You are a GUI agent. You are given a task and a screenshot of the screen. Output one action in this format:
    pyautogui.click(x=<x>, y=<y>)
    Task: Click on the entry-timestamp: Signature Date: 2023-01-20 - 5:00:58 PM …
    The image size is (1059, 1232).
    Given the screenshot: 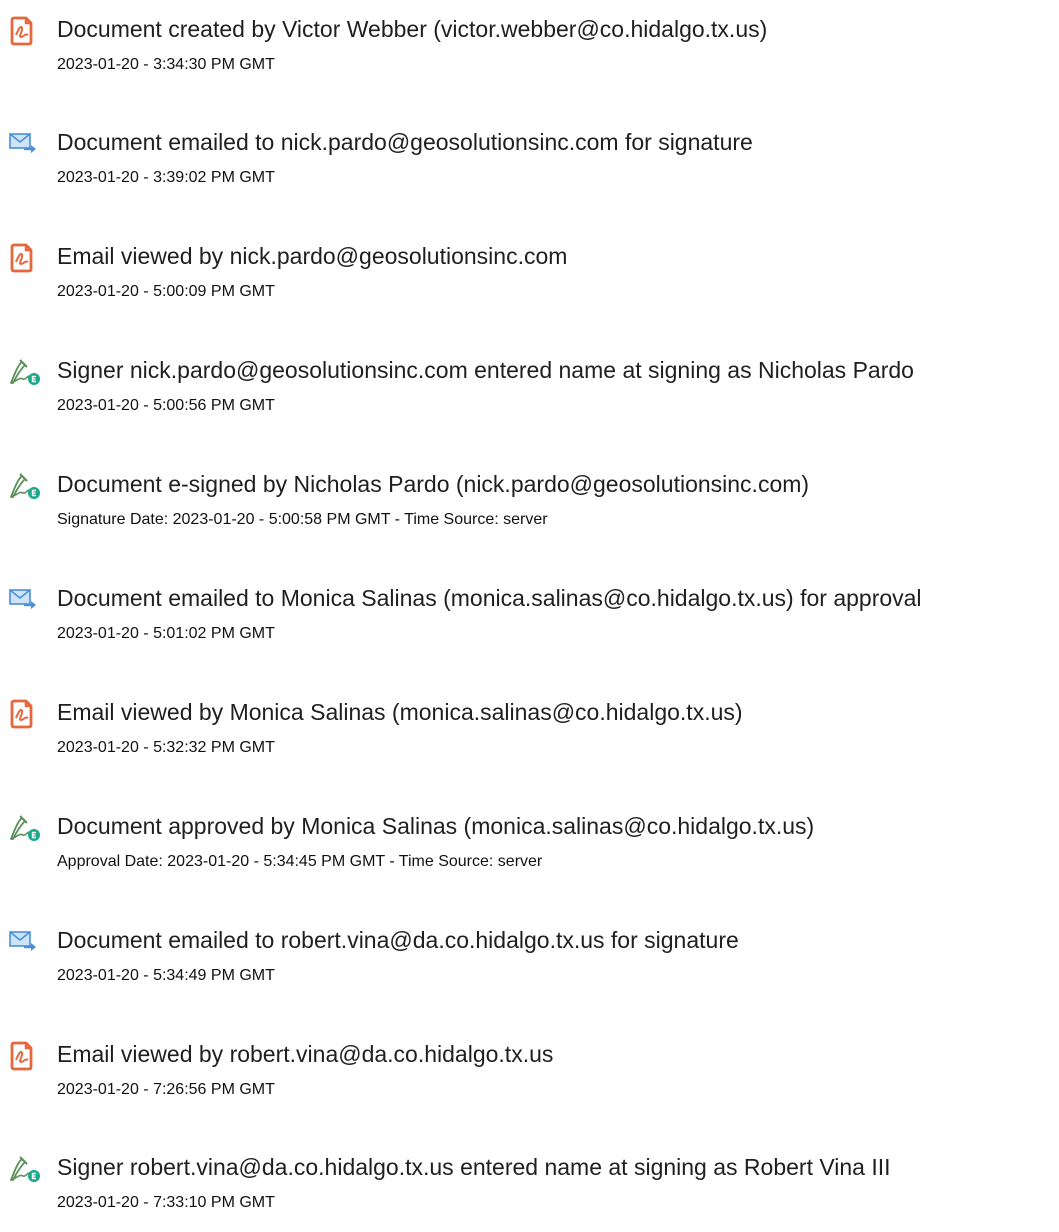 What is the action you would take?
    pyautogui.click(x=302, y=519)
    